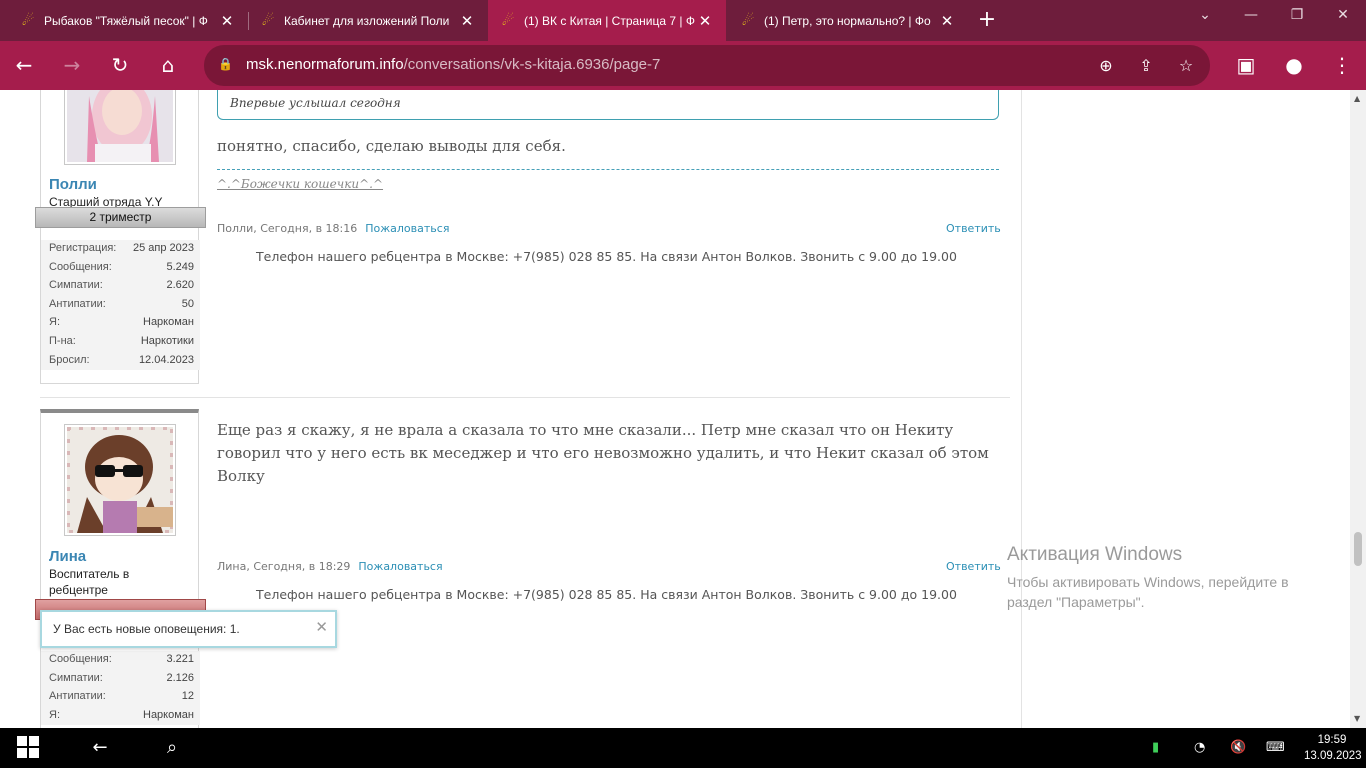 The width and height of the screenshot is (1366, 768). I want to click on post-divider, so click(525, 397).